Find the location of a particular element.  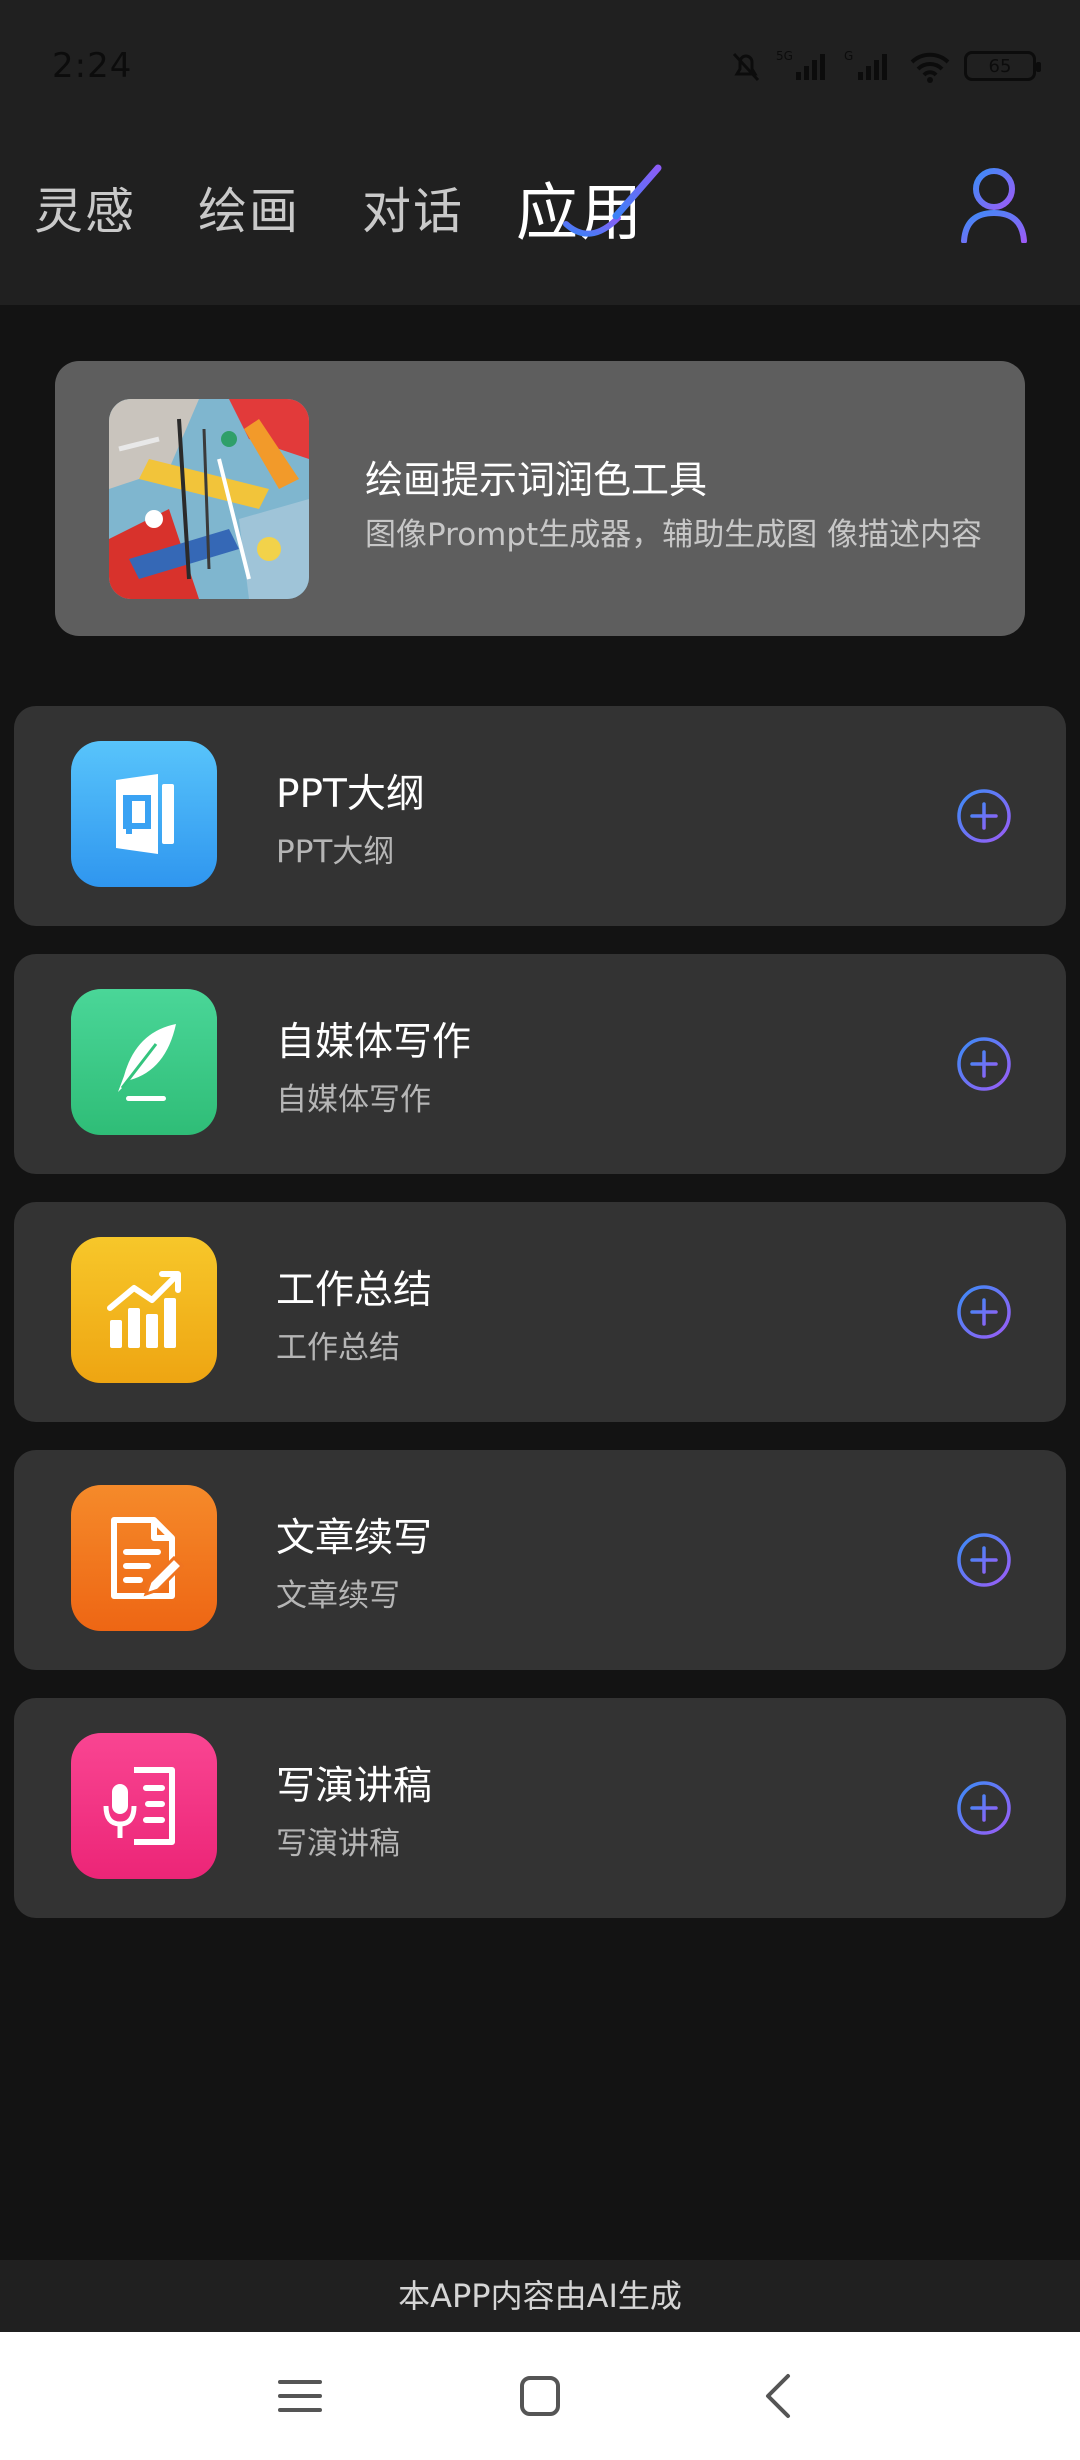

ppt-icon is located at coordinates (144, 814).